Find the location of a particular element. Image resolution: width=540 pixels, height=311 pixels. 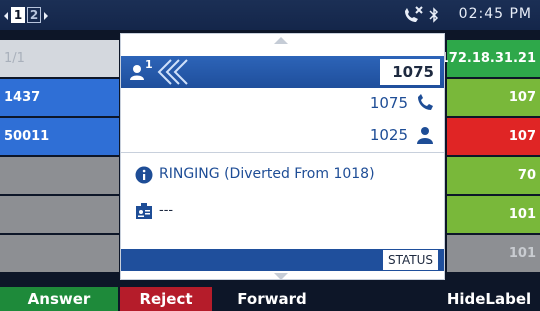

incoming-arrow-icon is located at coordinates (172, 72).